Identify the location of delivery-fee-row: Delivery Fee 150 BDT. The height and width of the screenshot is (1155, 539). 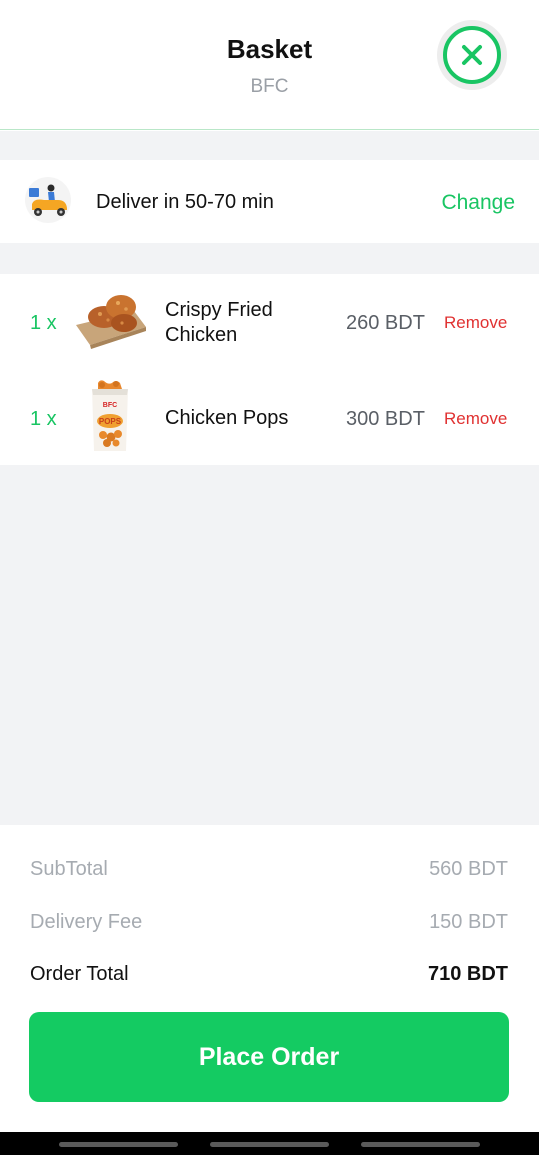
(269, 922).